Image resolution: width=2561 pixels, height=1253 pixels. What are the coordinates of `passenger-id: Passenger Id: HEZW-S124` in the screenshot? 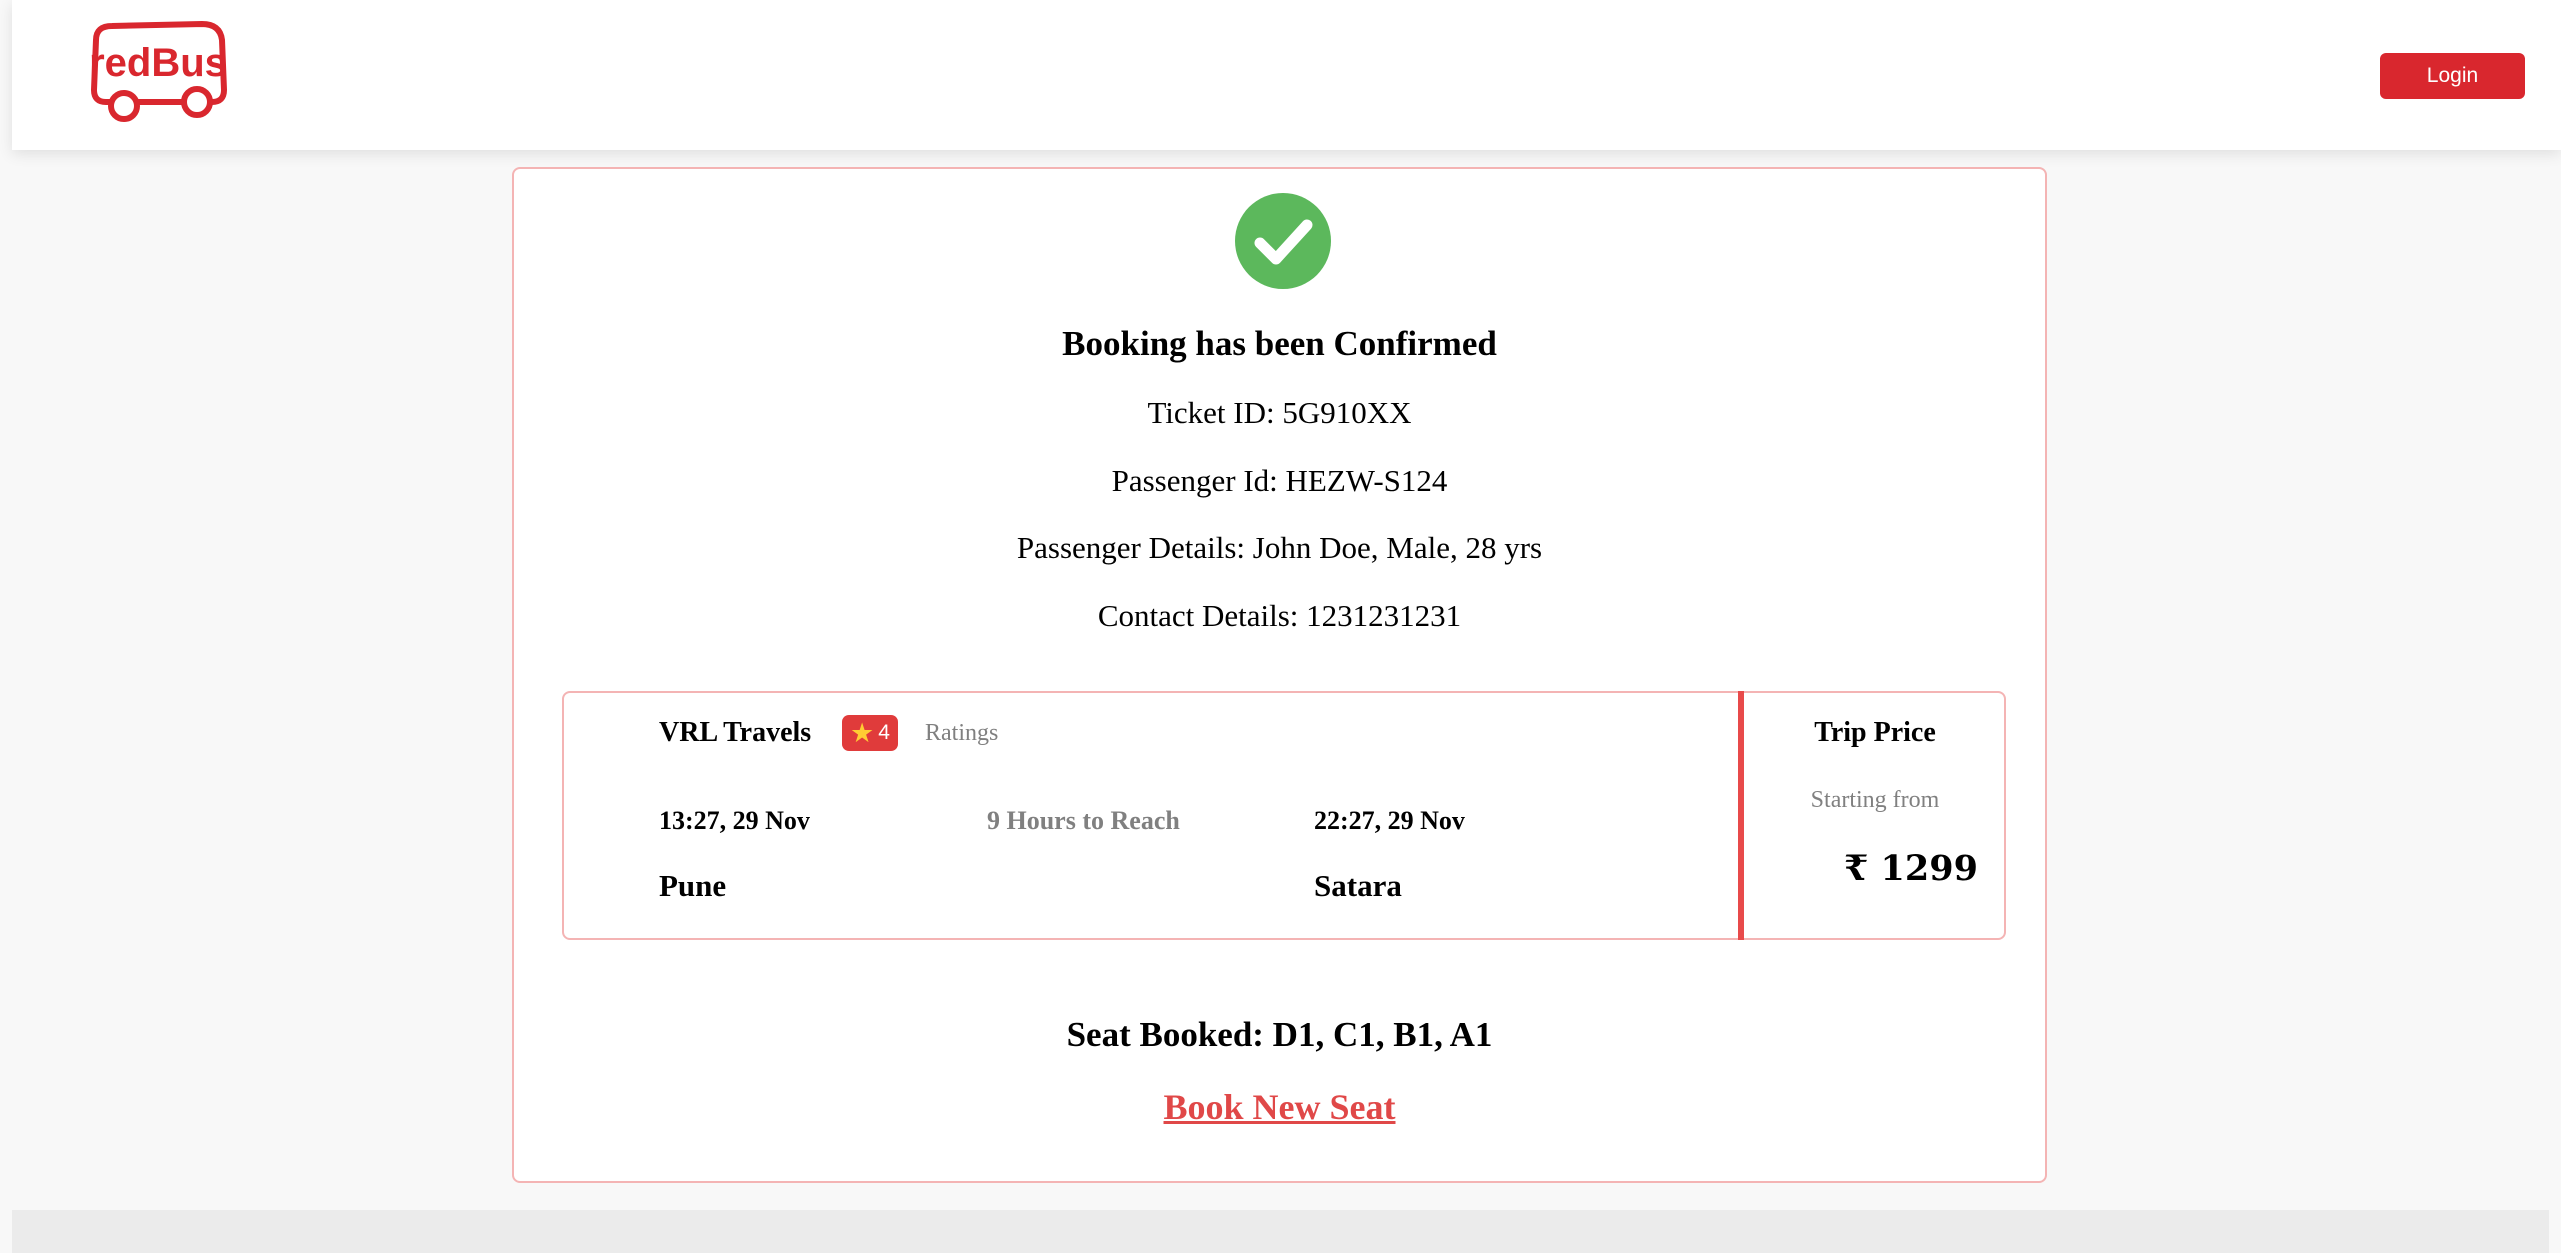 It's located at (1279, 480).